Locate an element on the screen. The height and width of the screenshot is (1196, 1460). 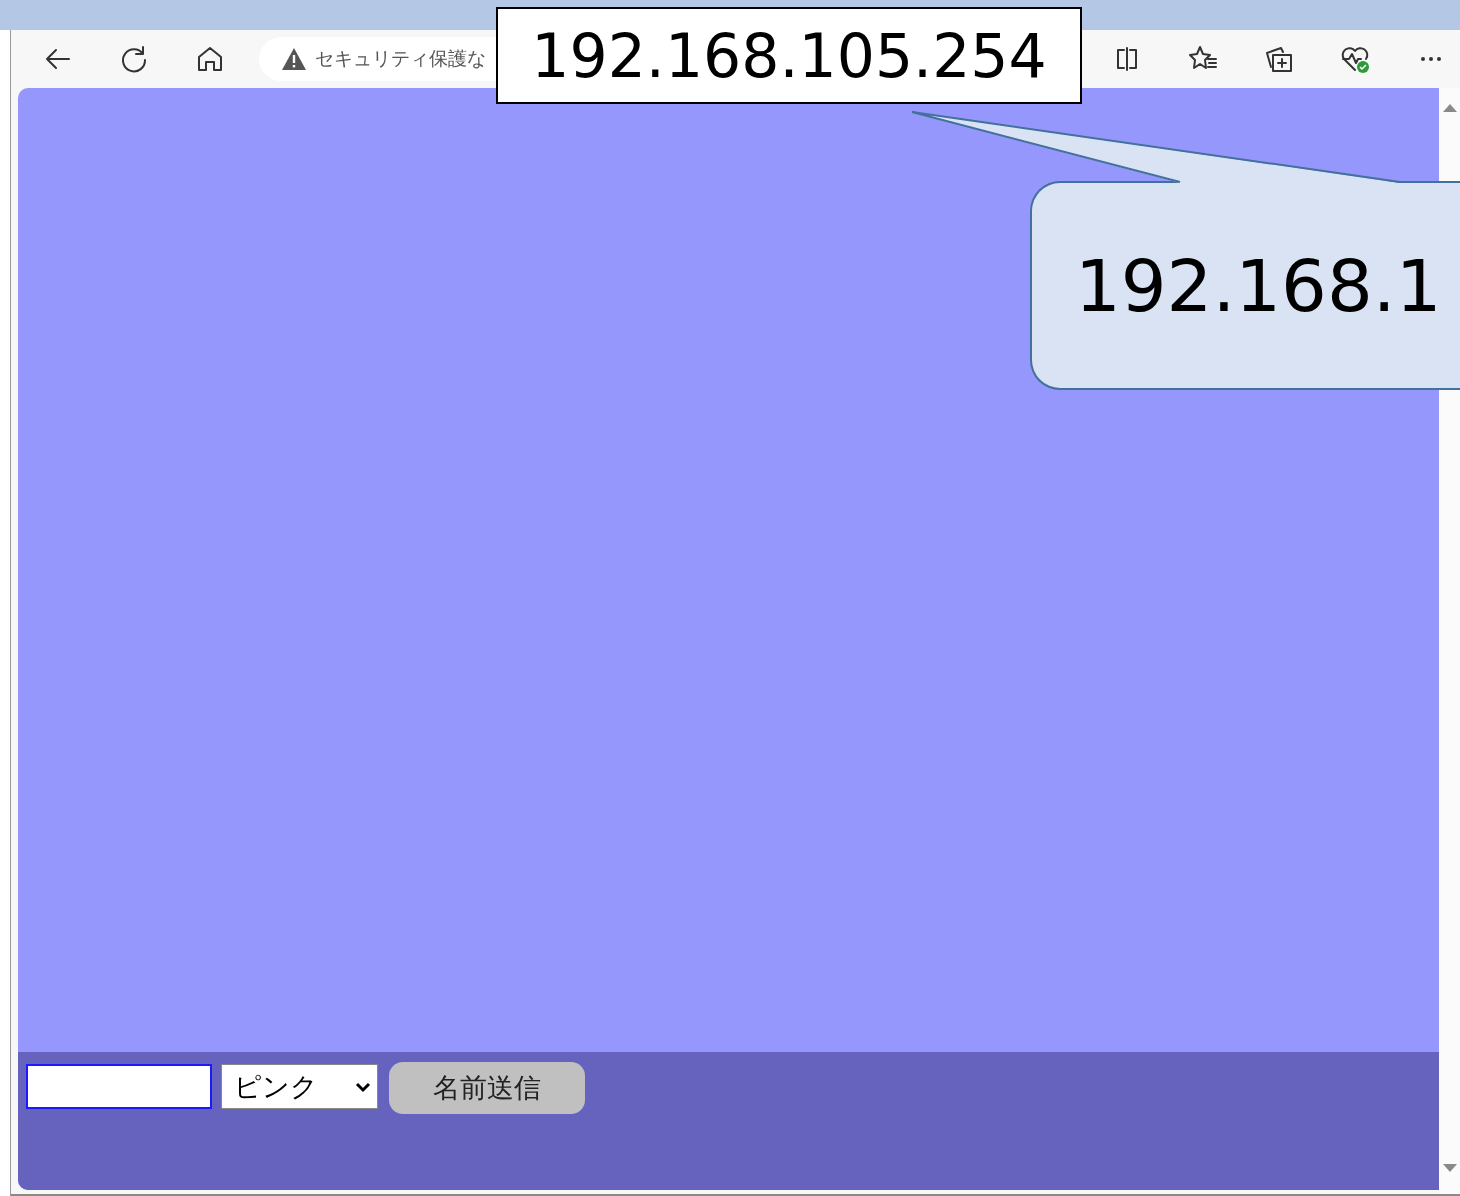
scroll-up-icon is located at coordinates (1449, 108).